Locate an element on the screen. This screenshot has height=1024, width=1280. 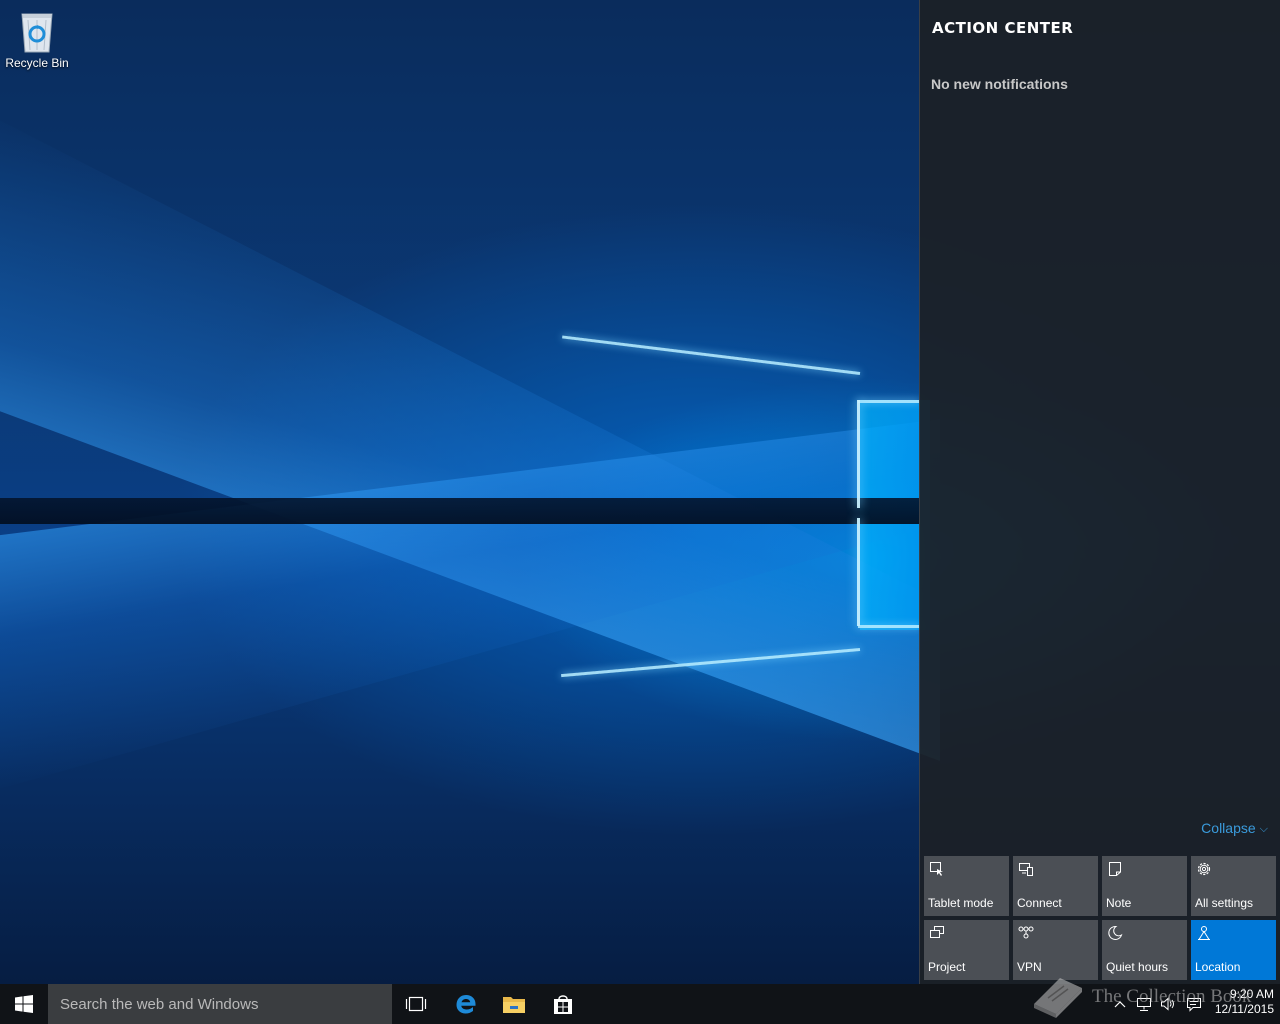
action-center-icon is located at coordinates (1194, 1004).